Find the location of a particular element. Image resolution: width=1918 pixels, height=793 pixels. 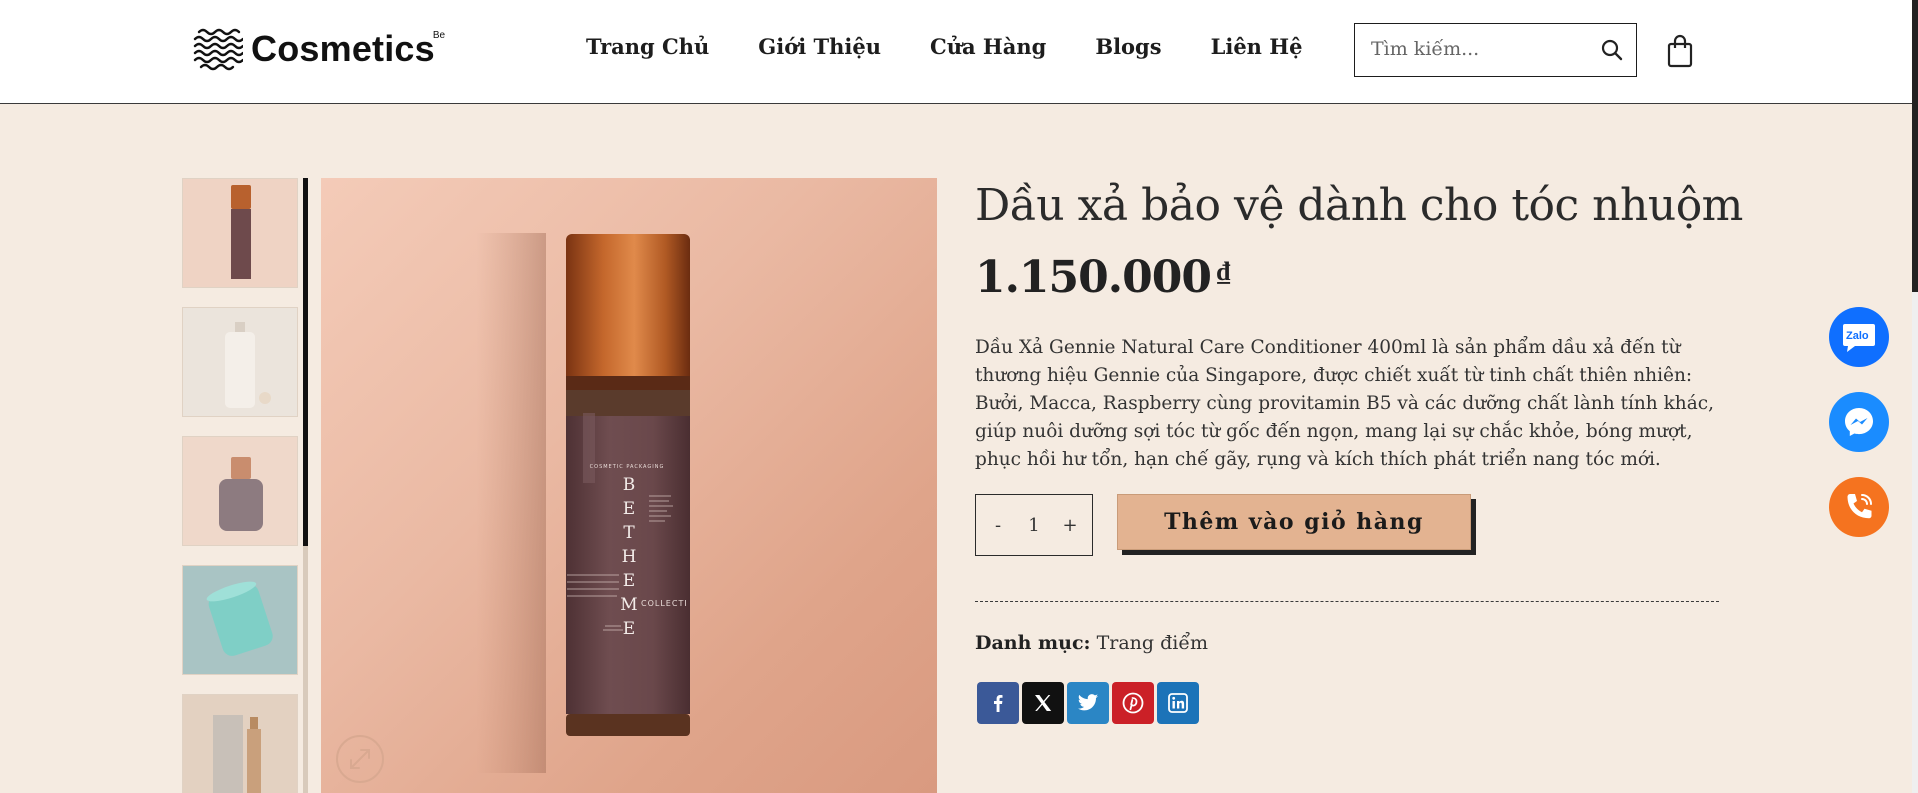

pinterest-icon is located at coordinates (1133, 703).